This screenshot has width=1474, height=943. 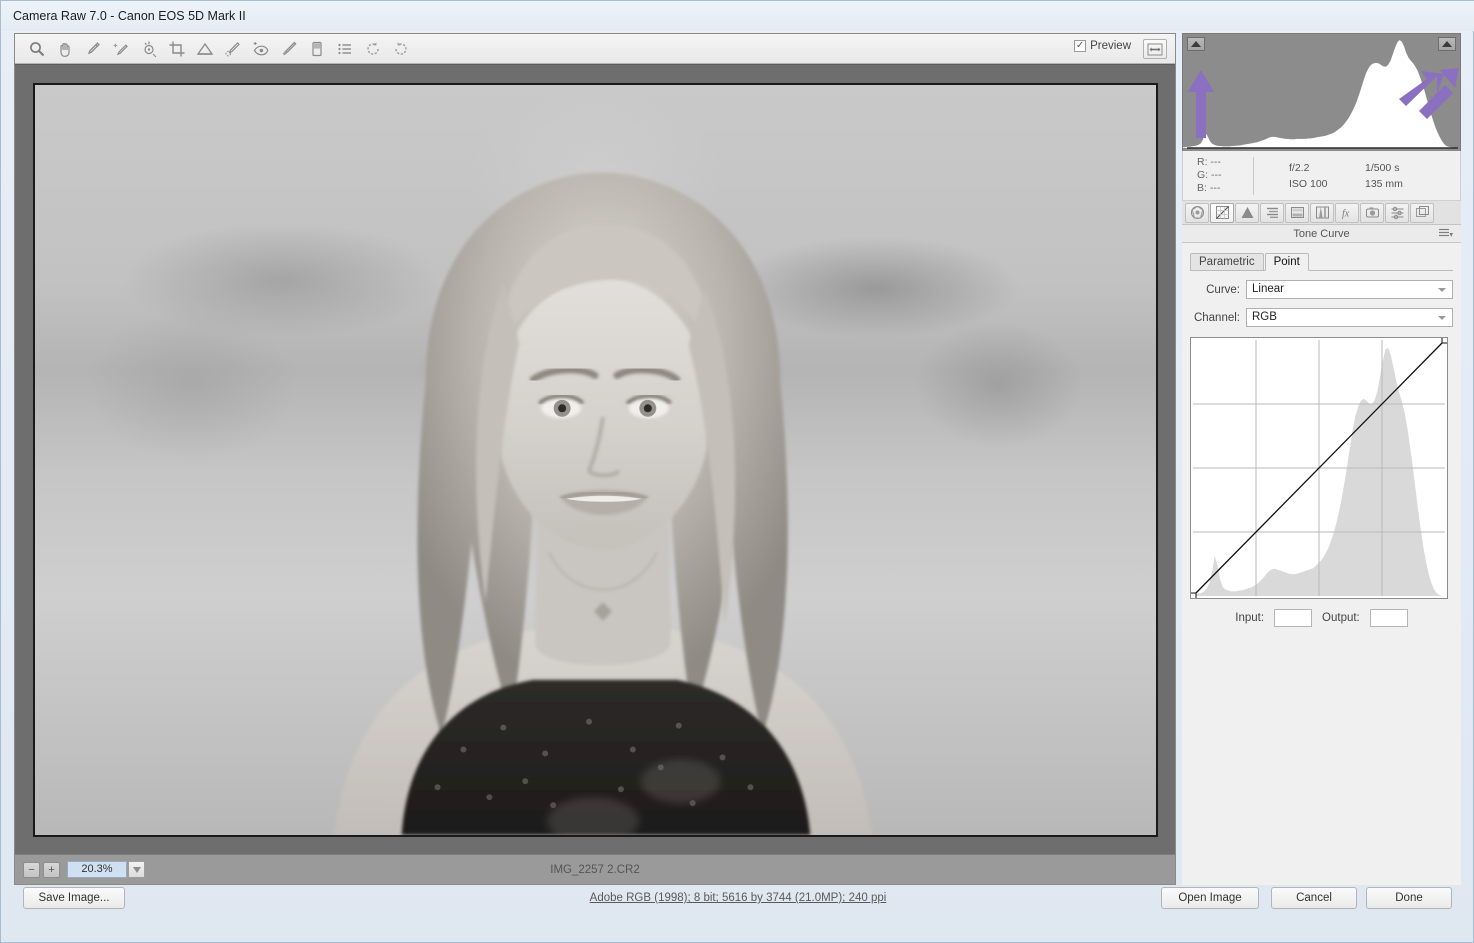 I want to click on input-field, so click(x=1293, y=618).